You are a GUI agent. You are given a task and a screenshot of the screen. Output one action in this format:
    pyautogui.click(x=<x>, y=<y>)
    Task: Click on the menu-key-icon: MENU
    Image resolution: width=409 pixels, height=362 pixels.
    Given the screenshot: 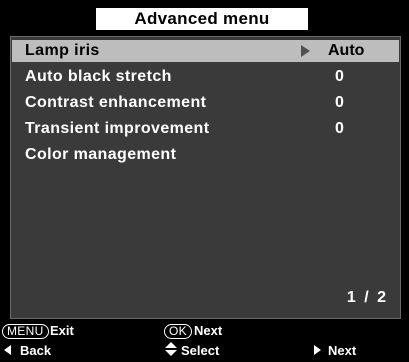 What is the action you would take?
    pyautogui.click(x=25, y=331)
    